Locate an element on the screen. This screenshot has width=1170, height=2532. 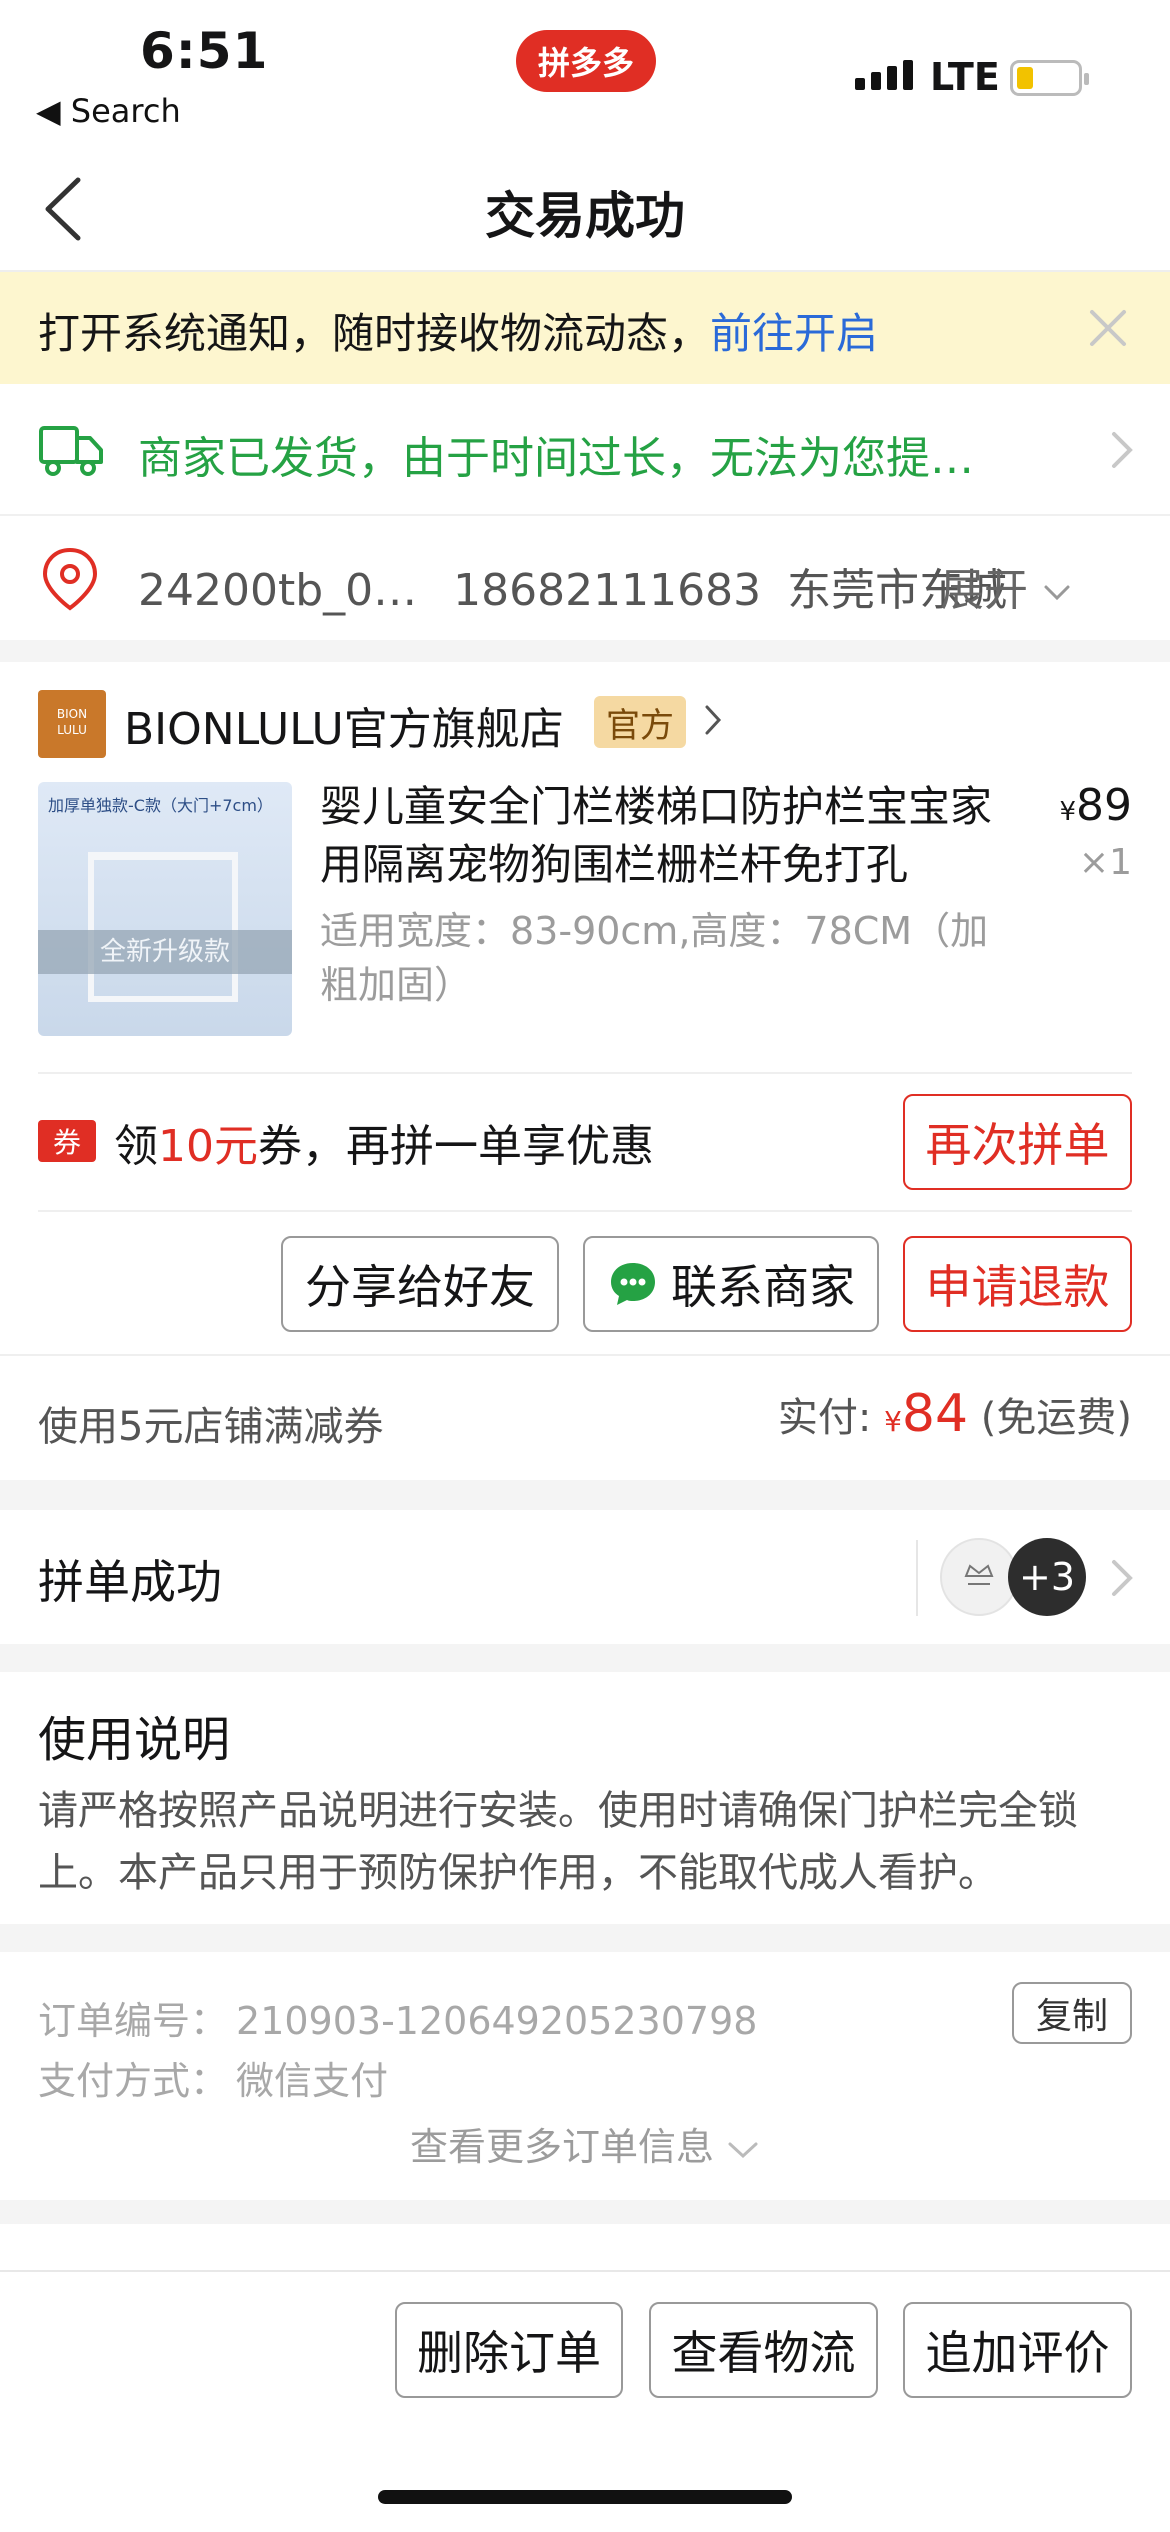
address-expand-button: 展开 is located at coordinates (1006, 586).